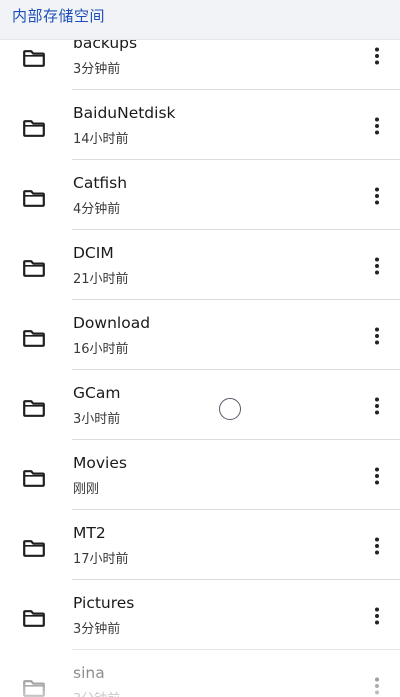  I want to click on top-bar: 内部存储空间, so click(200, 20).